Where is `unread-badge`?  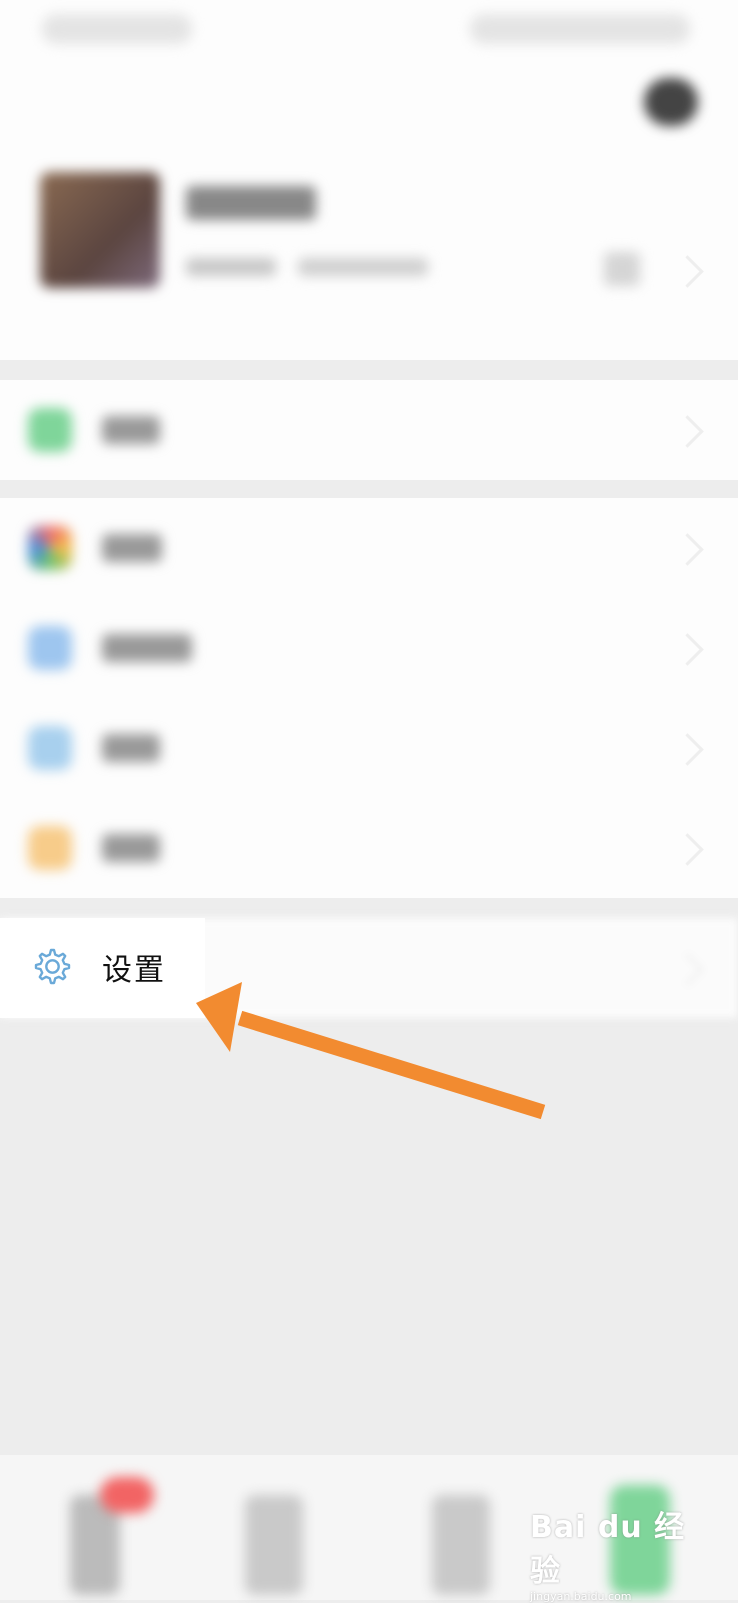
unread-badge is located at coordinates (127, 1495).